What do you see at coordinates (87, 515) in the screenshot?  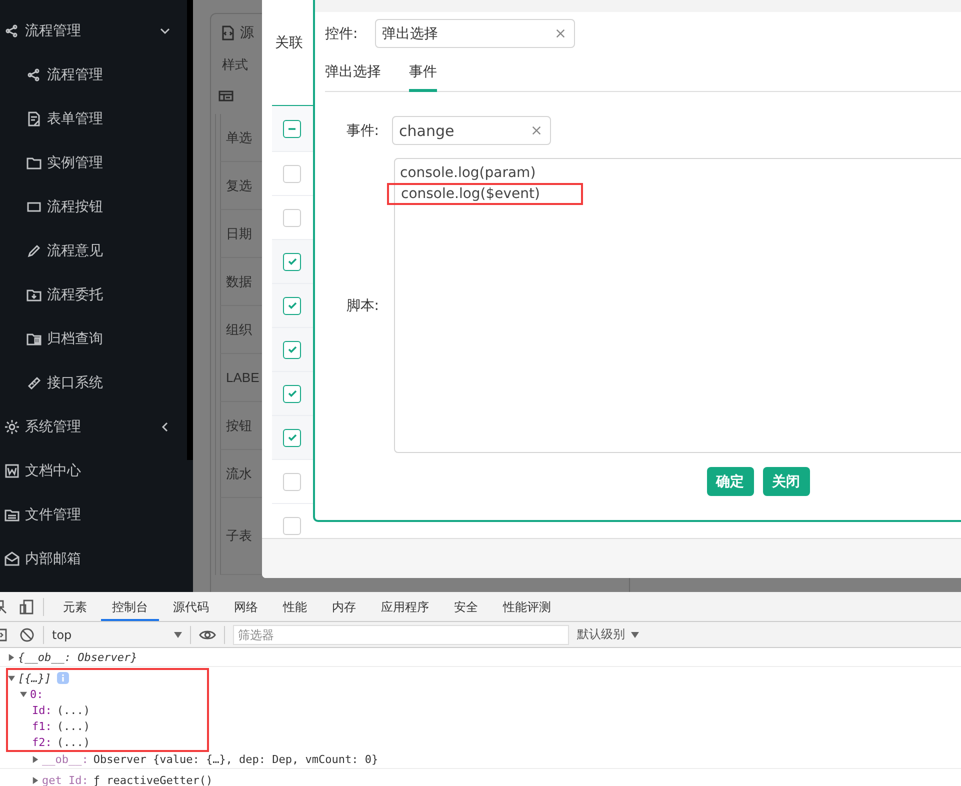 I see `nav-item: 文件管理` at bounding box center [87, 515].